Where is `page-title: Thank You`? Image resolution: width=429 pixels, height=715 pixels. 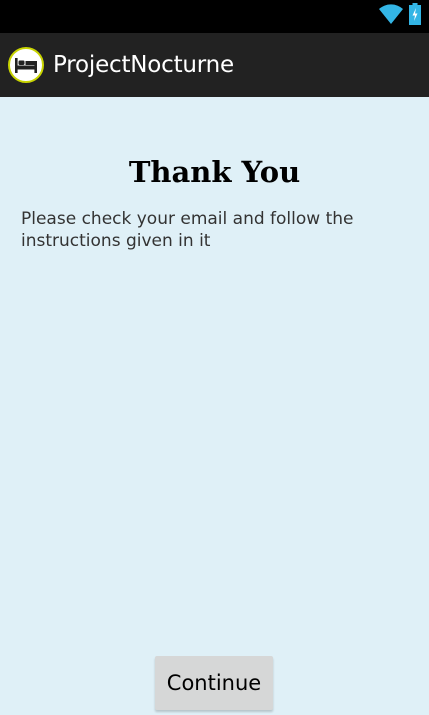
page-title: Thank You is located at coordinates (214, 172).